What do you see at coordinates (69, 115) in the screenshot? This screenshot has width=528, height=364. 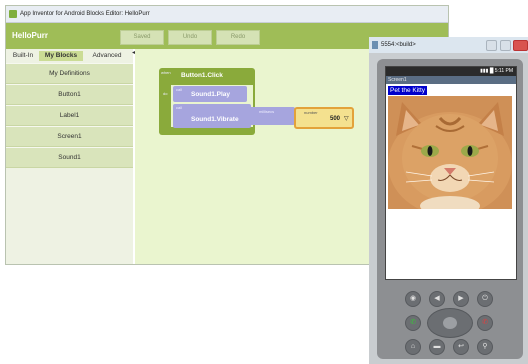 I see `sidebar-item-label1: Label1` at bounding box center [69, 115].